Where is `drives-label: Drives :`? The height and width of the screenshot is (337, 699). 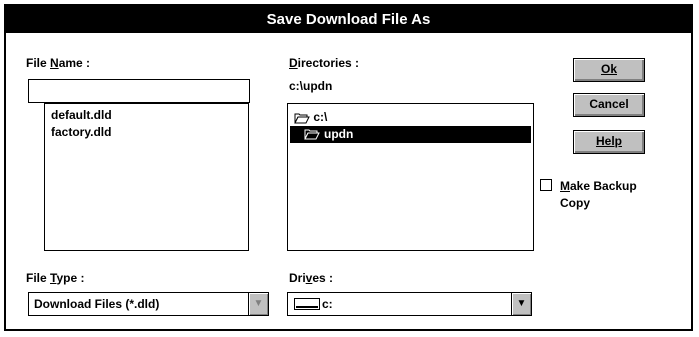
drives-label: Drives : is located at coordinates (311, 278).